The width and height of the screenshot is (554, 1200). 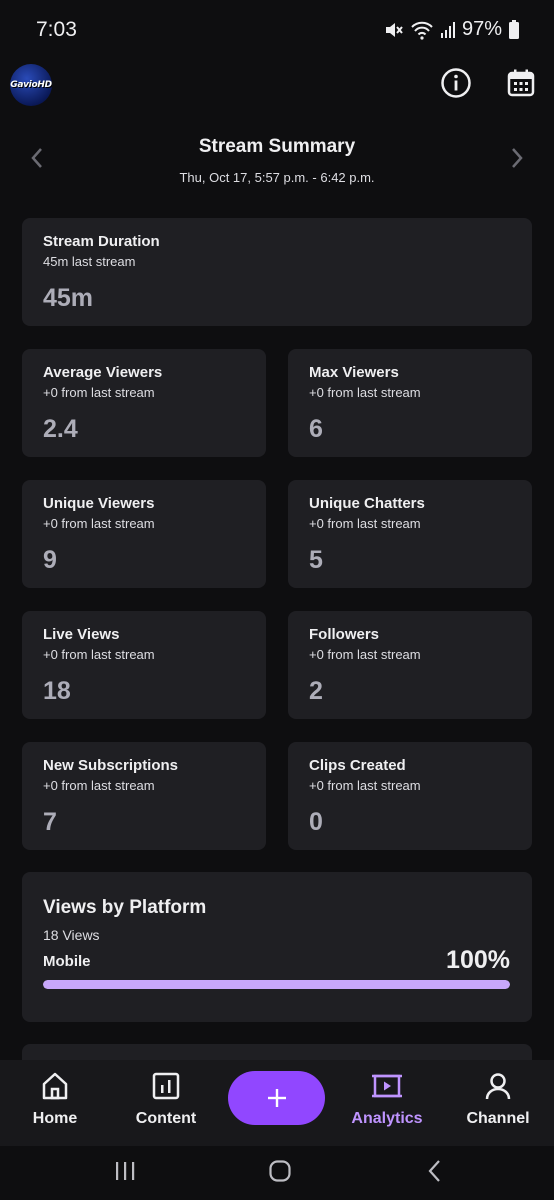 What do you see at coordinates (55, 1105) in the screenshot?
I see `nav-home: Home` at bounding box center [55, 1105].